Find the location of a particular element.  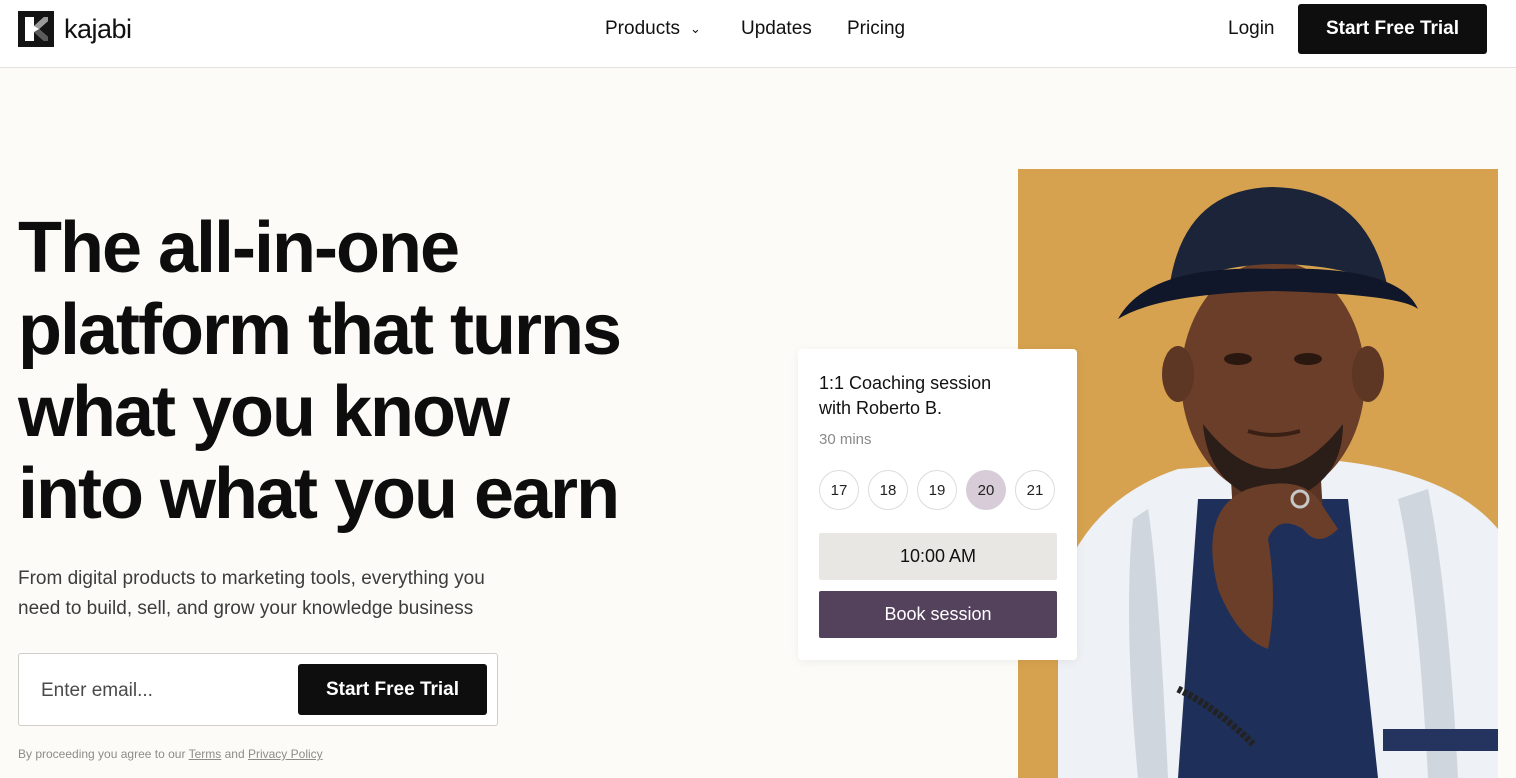

nav-updates: Updates is located at coordinates (776, 29).